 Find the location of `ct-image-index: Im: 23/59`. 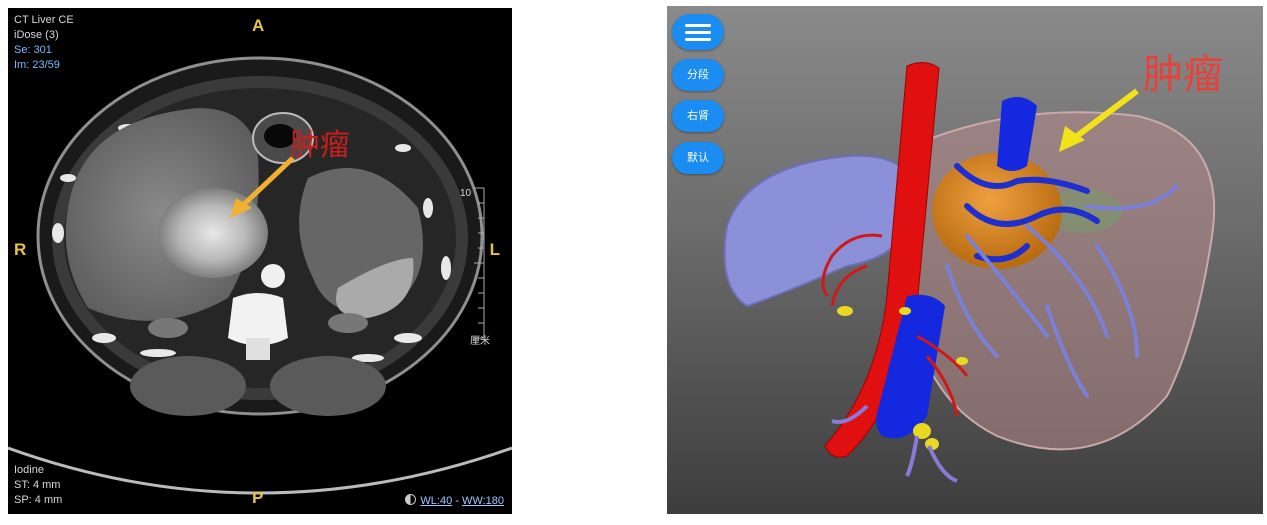

ct-image-index: Im: 23/59 is located at coordinates (37, 65).